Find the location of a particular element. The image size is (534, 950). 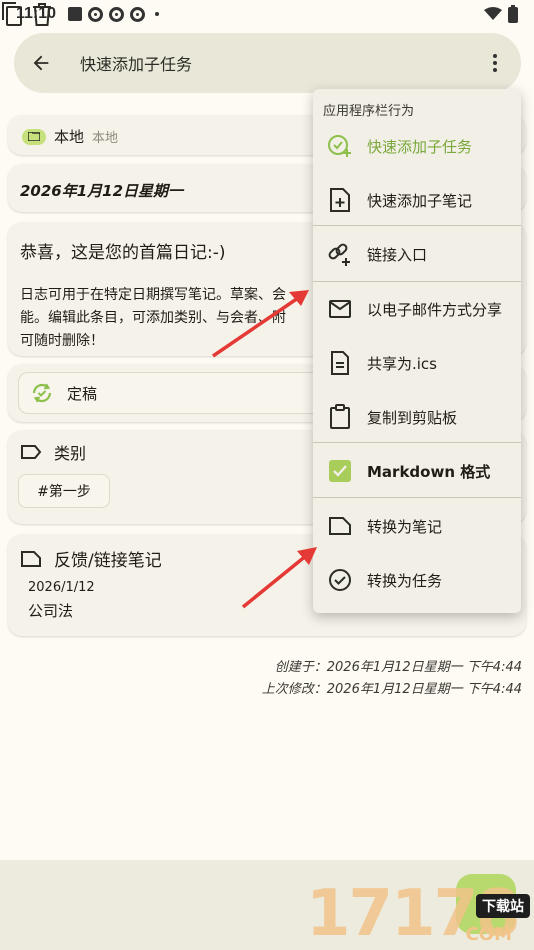

clipboard-icon is located at coordinates (340, 417).